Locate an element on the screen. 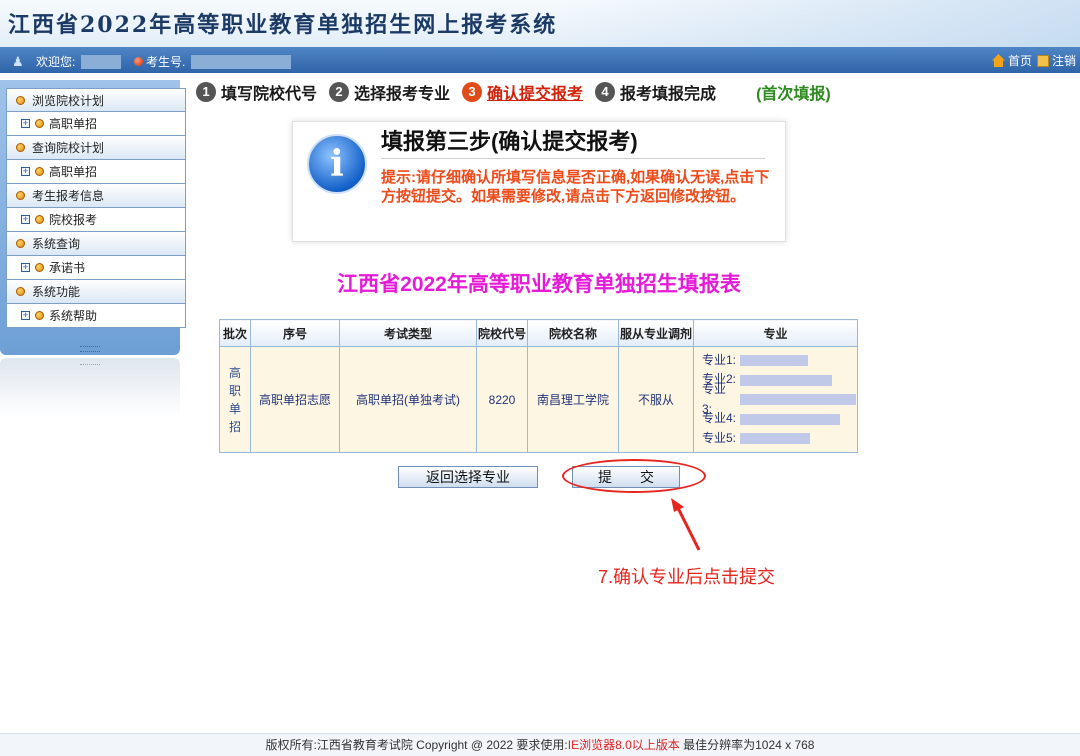  major-5: 专业5: is located at coordinates (779, 439).